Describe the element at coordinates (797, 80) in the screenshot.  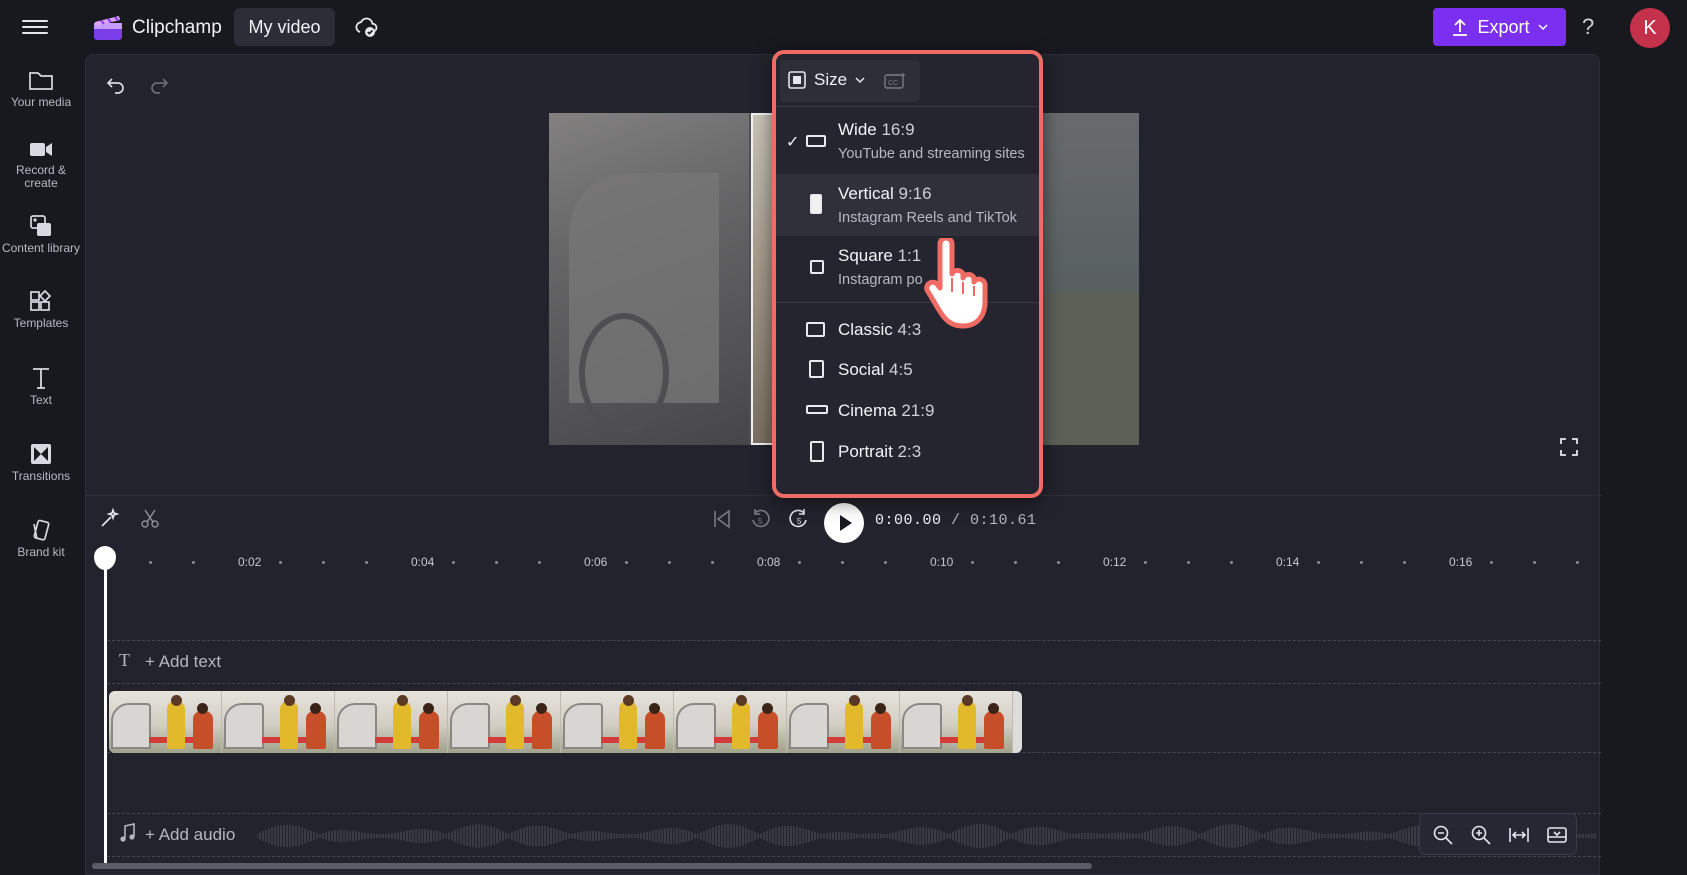
I see `aspect-ratio-icon` at that location.